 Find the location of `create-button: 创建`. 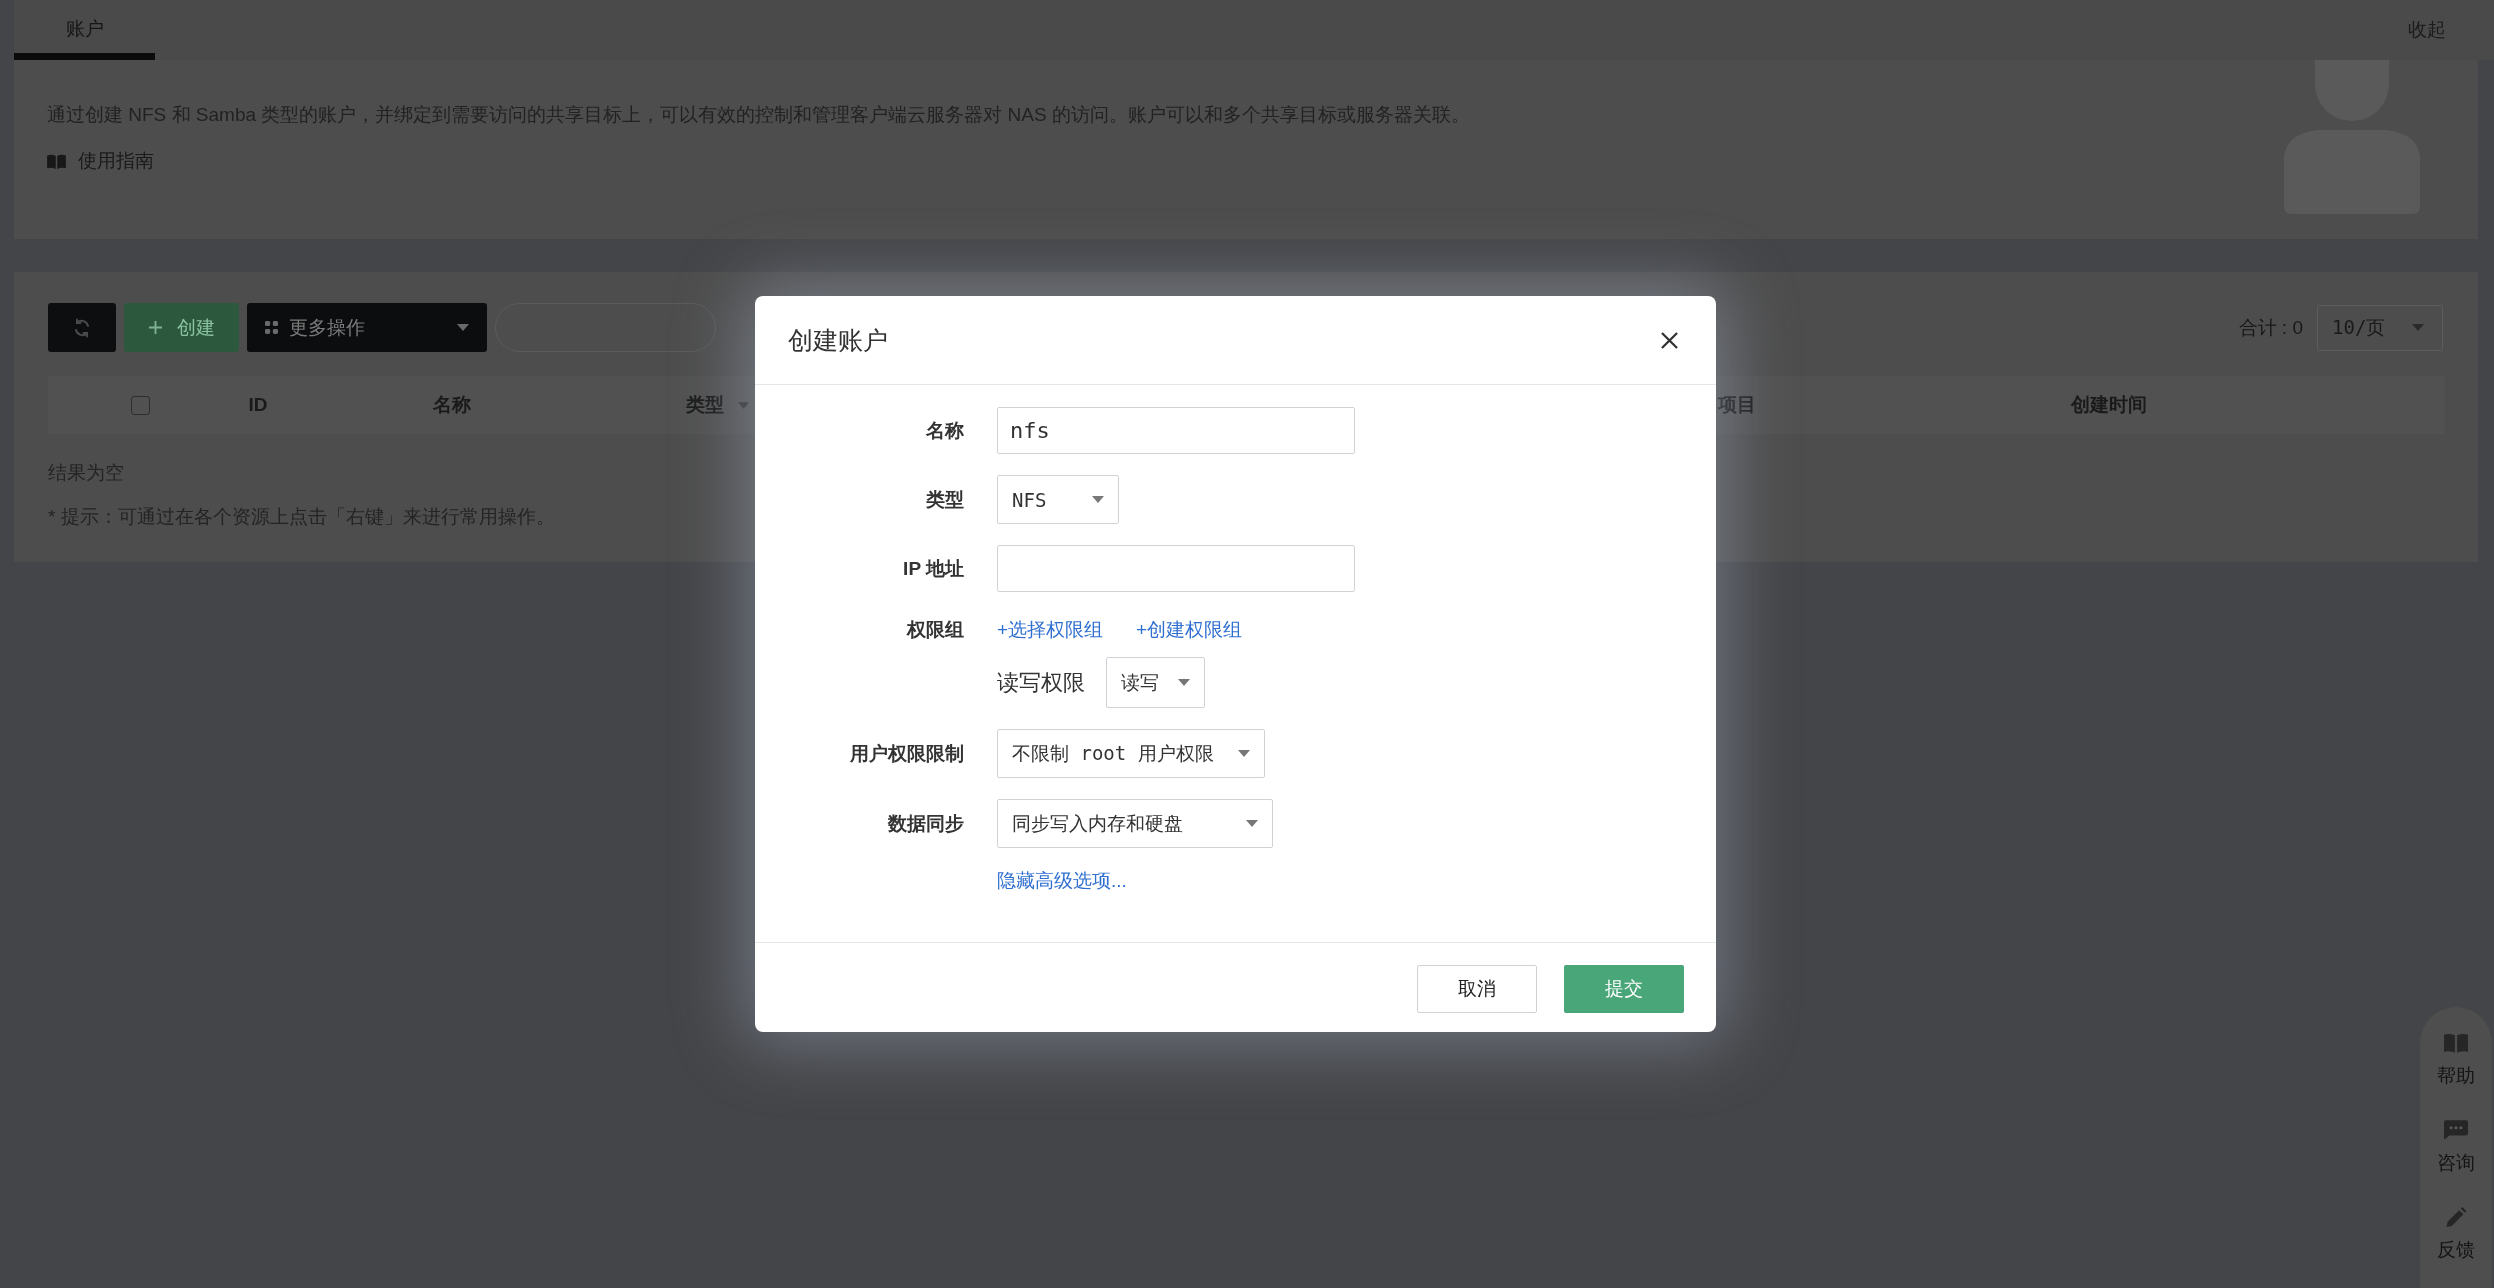

create-button: 创建 is located at coordinates (181, 327).